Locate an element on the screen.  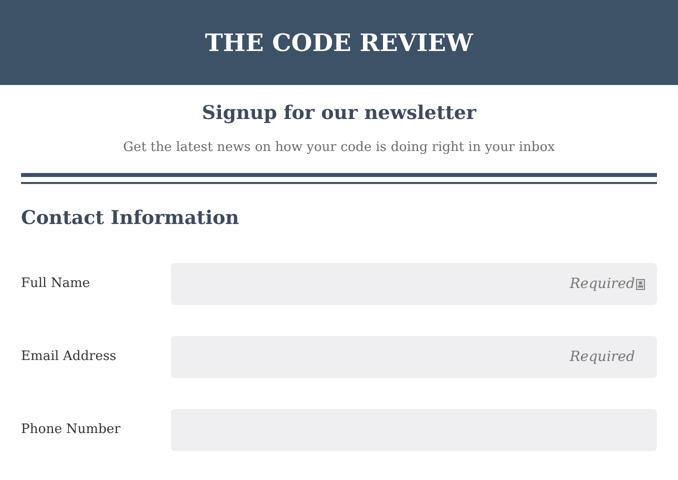
section-title: Contact Information is located at coordinates (130, 218).